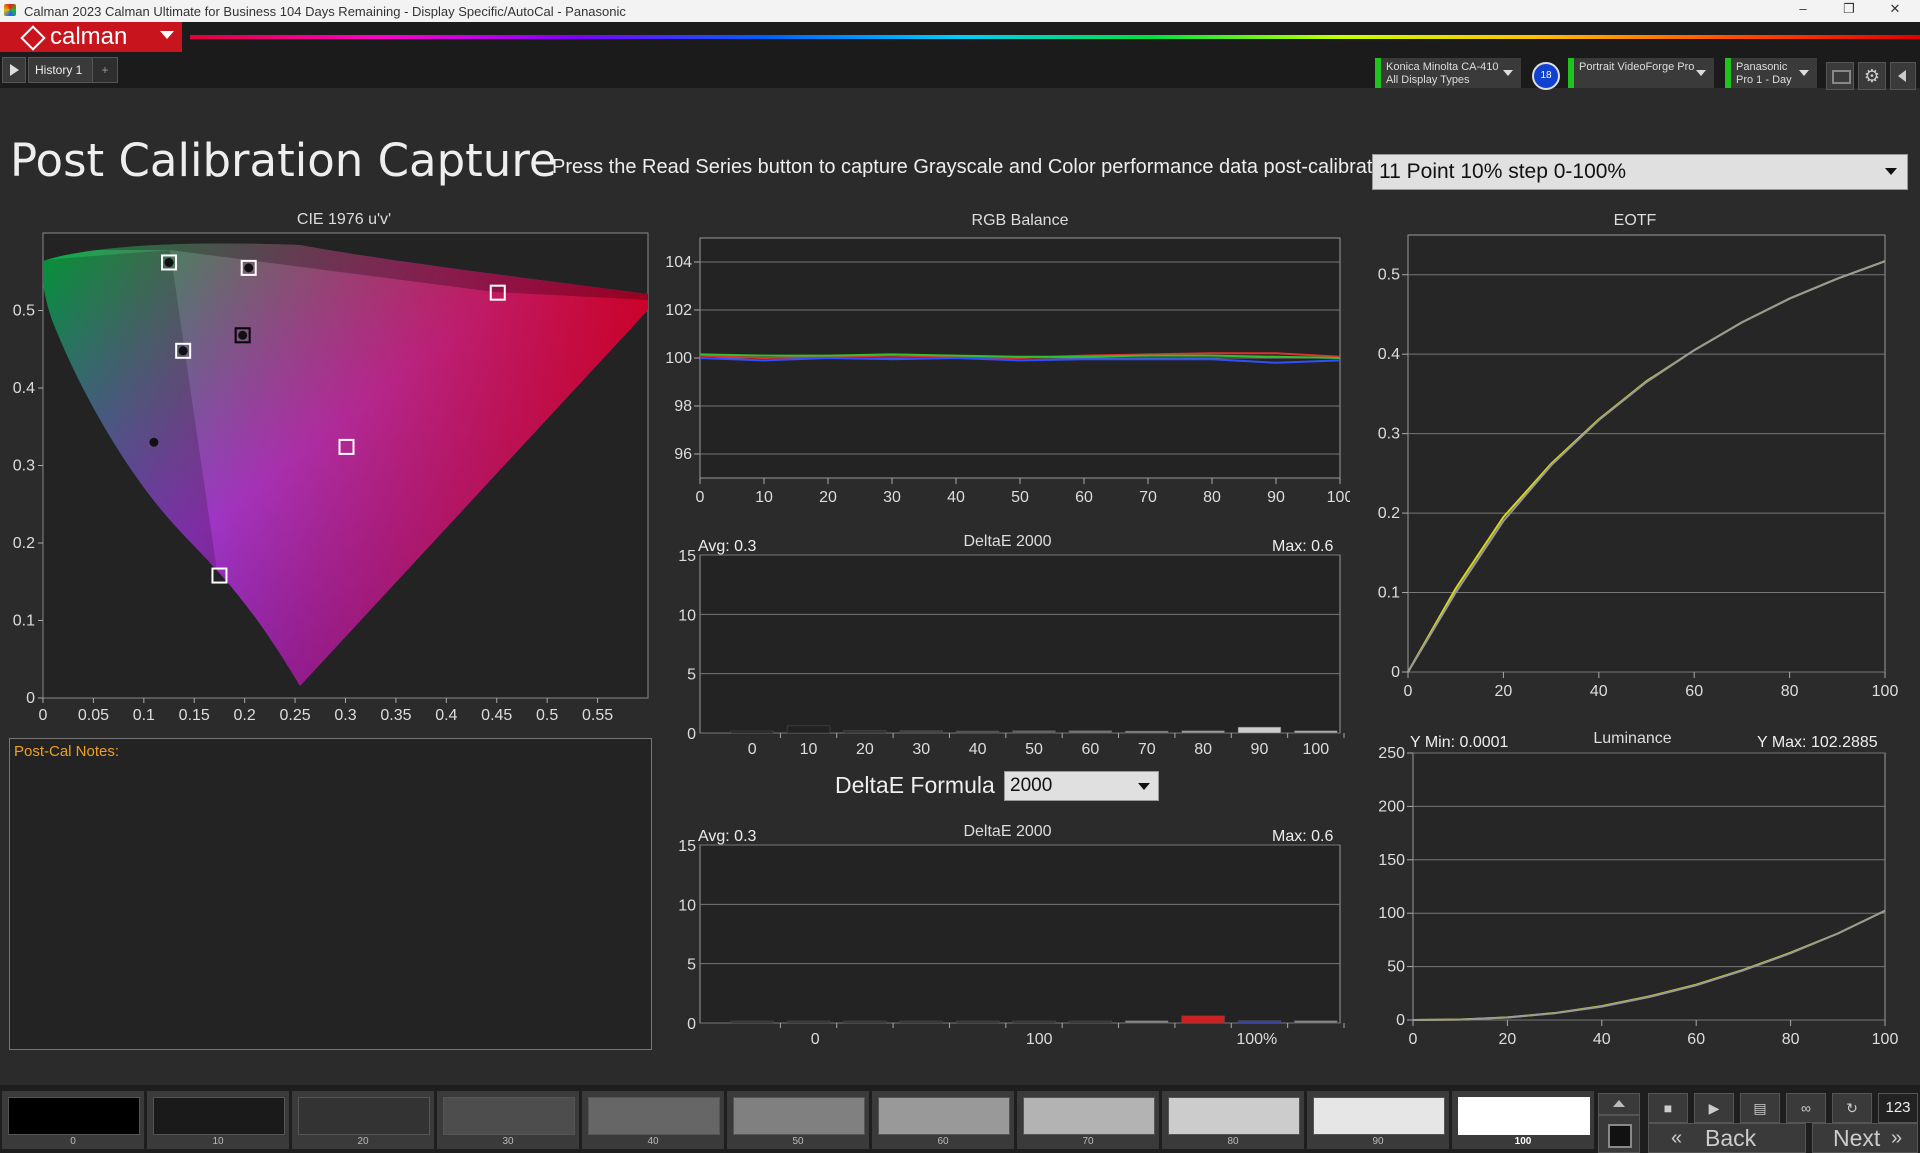  What do you see at coordinates (1448, 73) in the screenshot?
I see `meter-selector: Konica Minolta CA-410 All Display Types` at bounding box center [1448, 73].